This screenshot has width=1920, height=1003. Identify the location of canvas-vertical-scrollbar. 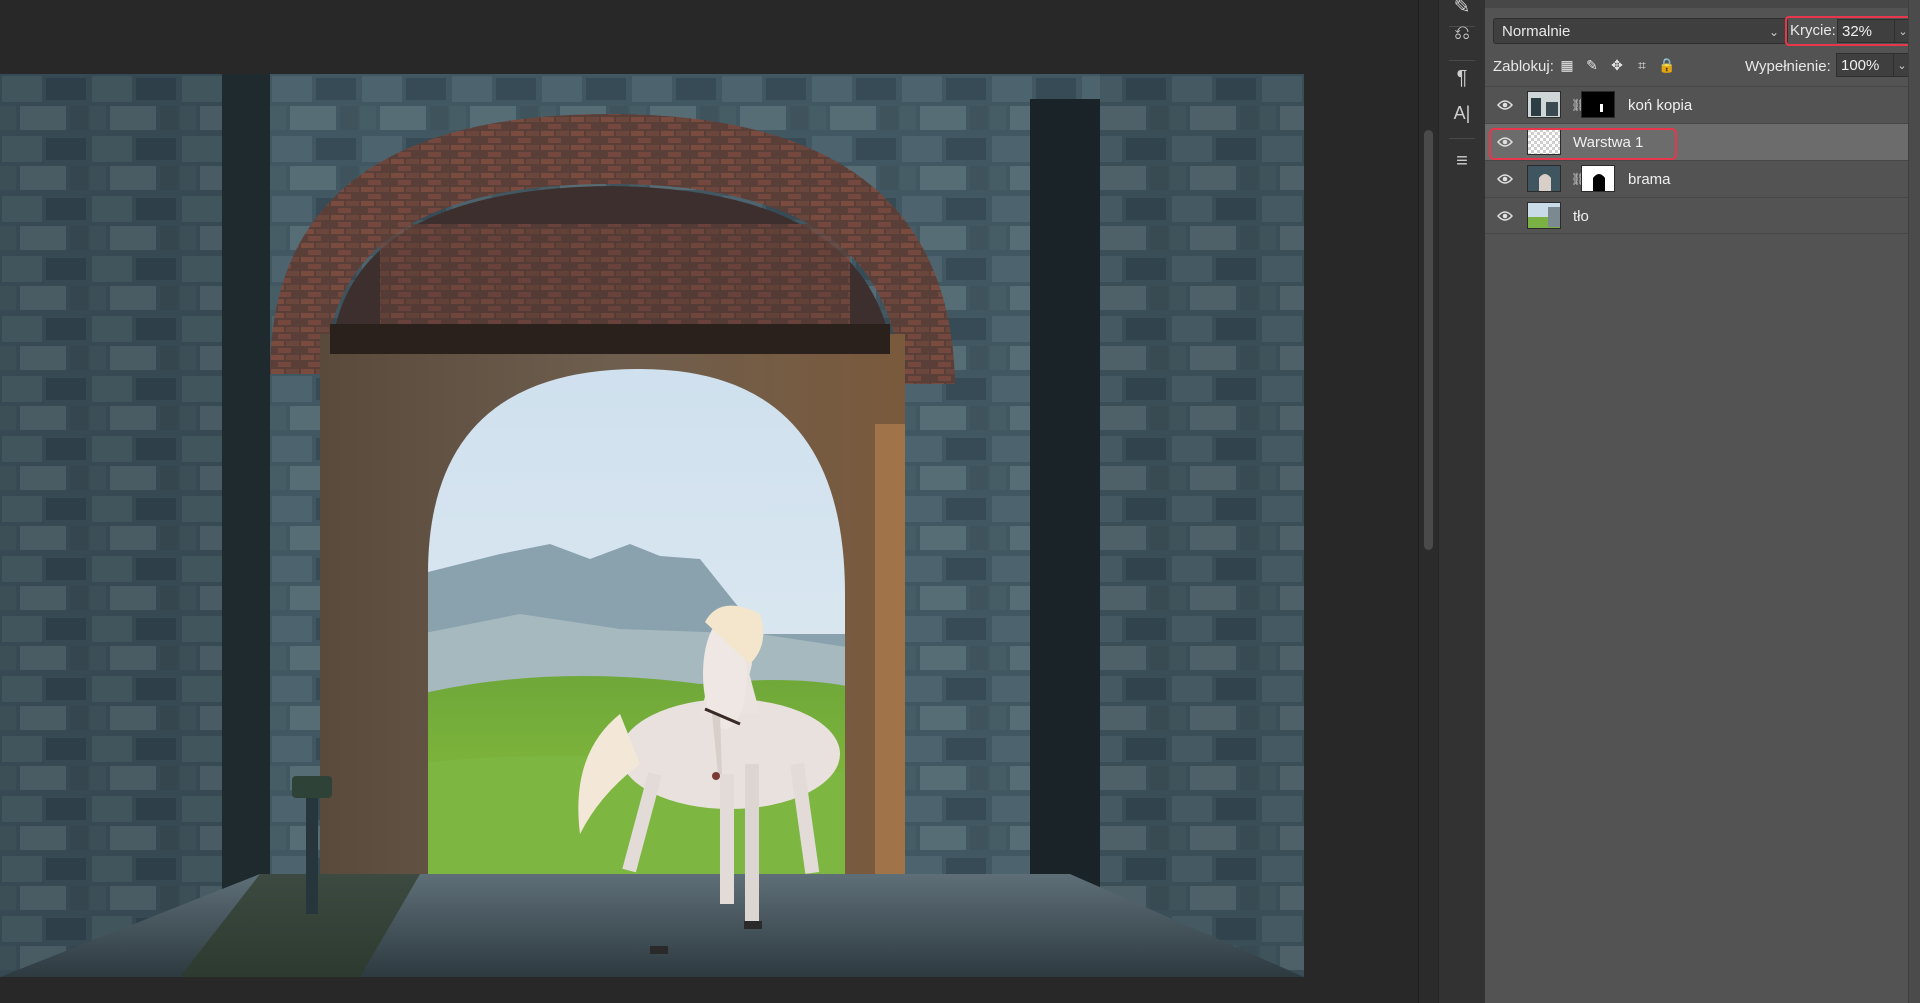
(1428, 501).